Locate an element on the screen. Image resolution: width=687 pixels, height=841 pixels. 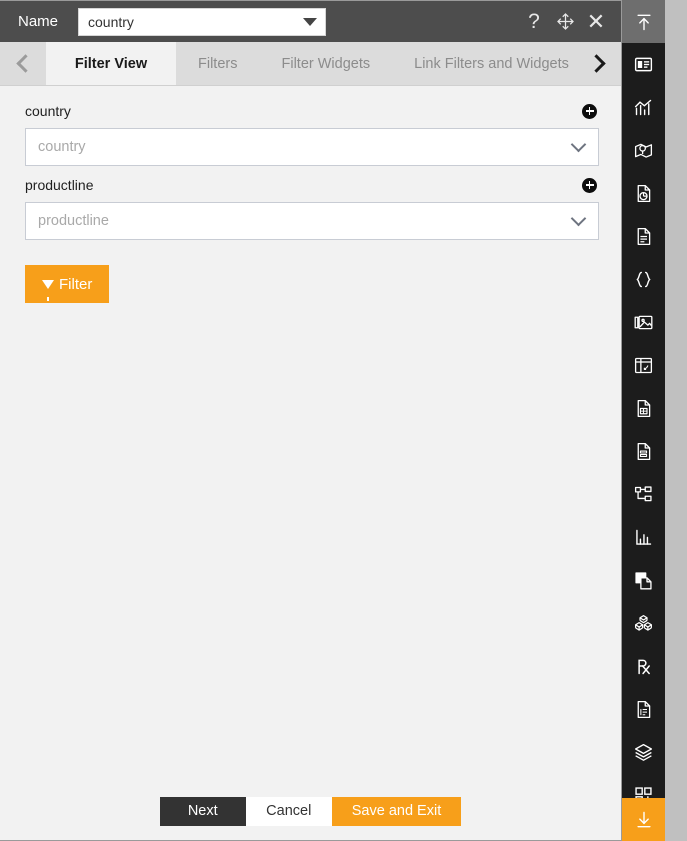
script-document-icon is located at coordinates (643, 709).